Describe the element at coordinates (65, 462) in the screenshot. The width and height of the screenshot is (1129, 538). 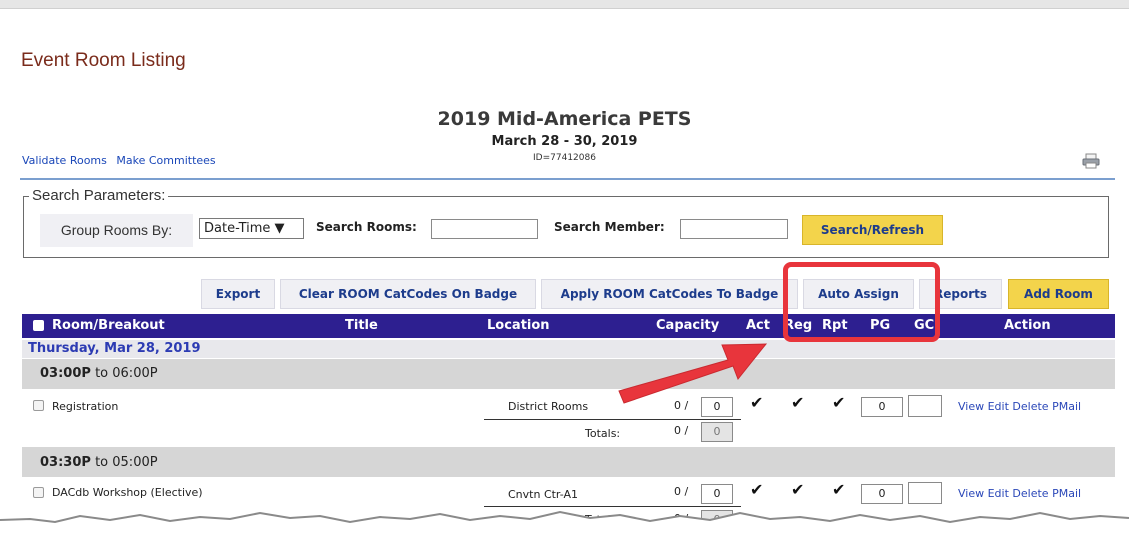
I see `time-start: 03:30P` at that location.